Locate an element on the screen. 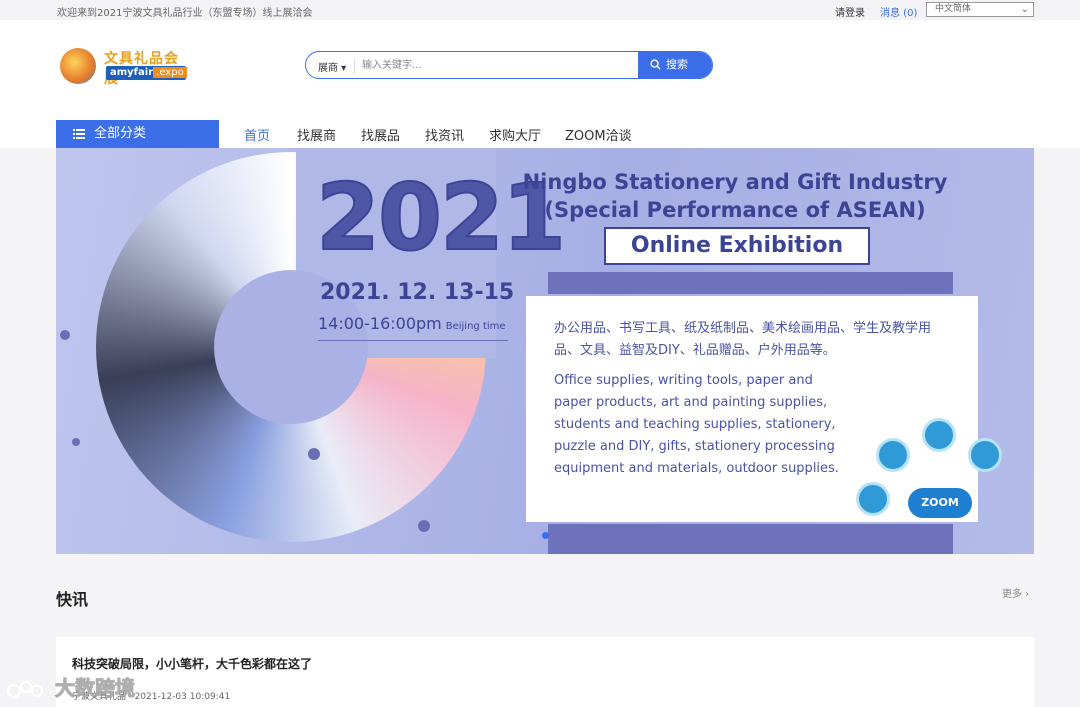  all-categories-label: 全部分类 is located at coordinates (120, 133).